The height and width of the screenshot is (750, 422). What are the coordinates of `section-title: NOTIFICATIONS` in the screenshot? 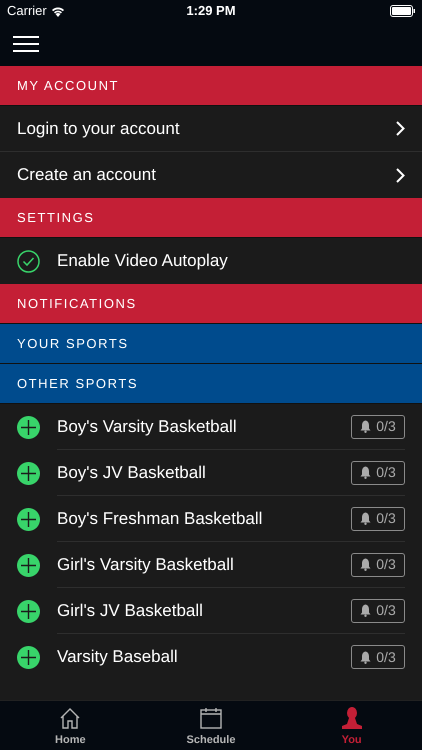 It's located at (77, 303).